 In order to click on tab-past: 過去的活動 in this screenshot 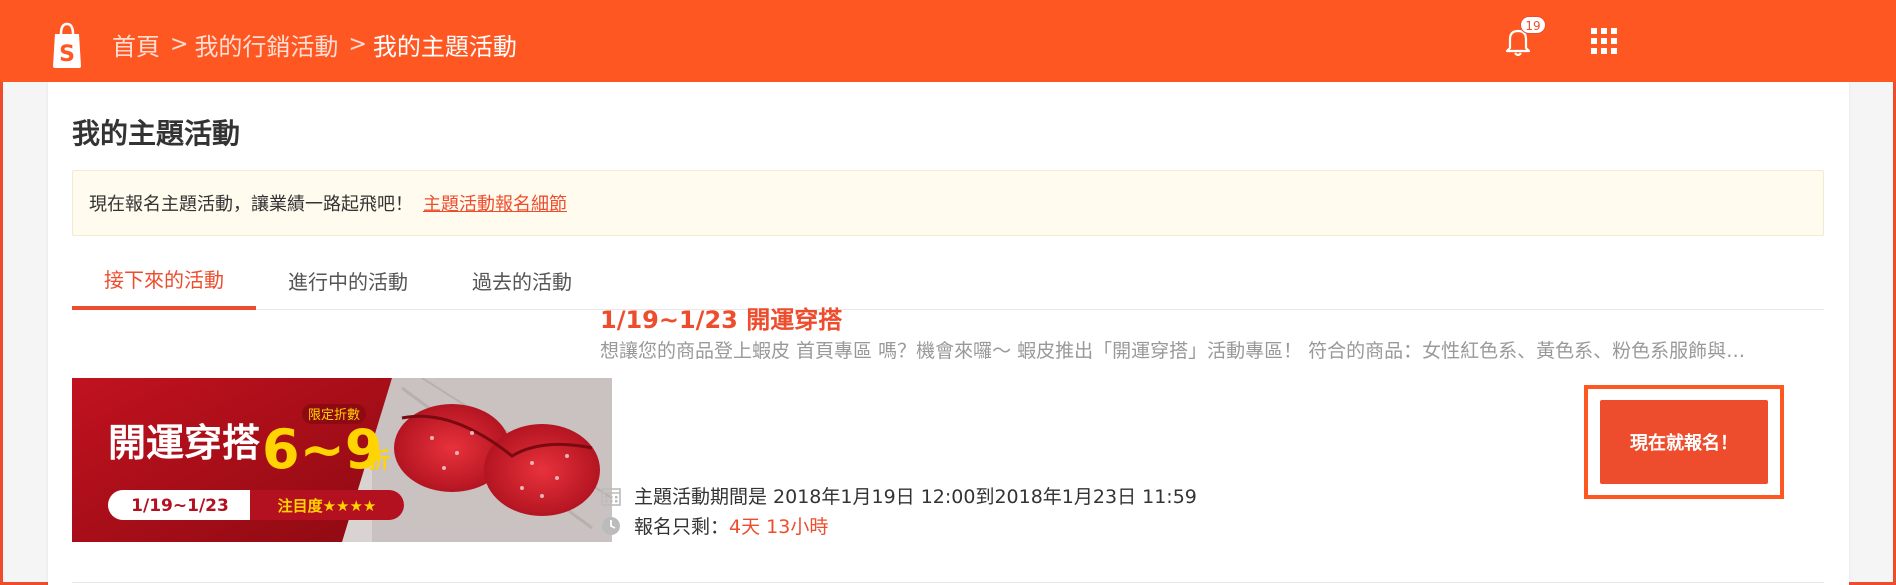, I will do `click(522, 280)`.